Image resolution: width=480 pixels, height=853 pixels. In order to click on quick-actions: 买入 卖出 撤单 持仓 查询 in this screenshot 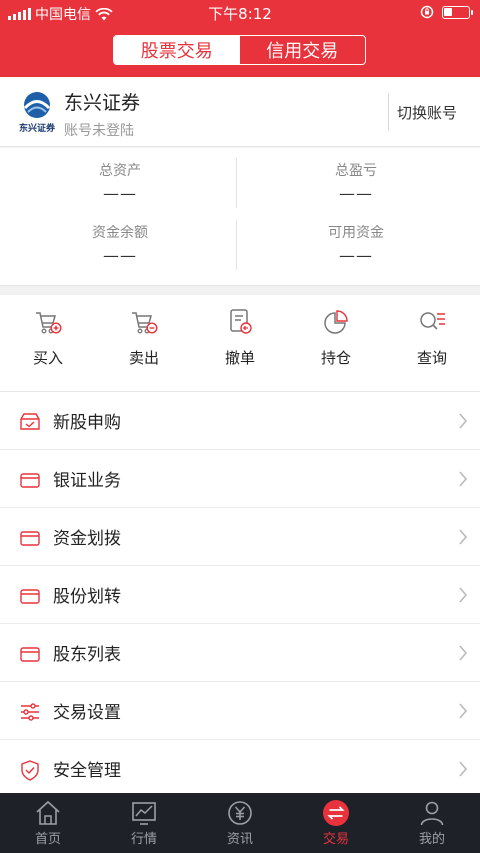, I will do `click(240, 343)`.